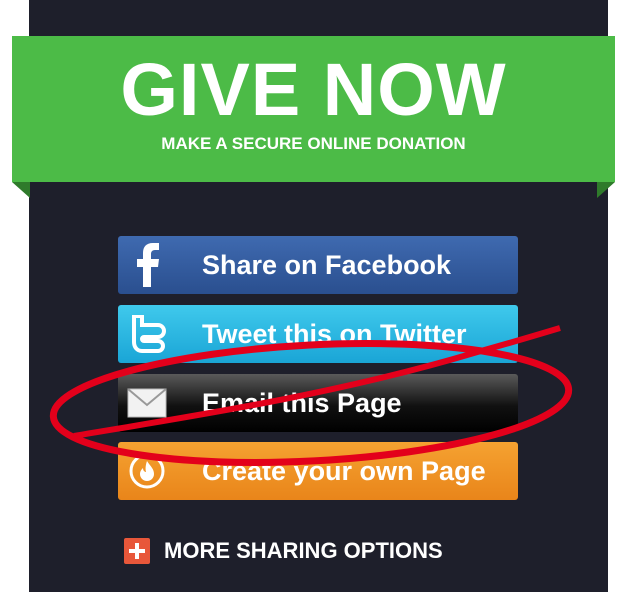 This screenshot has width=627, height=592. I want to click on share-facebook-label: Share on Facebook, so click(327, 264).